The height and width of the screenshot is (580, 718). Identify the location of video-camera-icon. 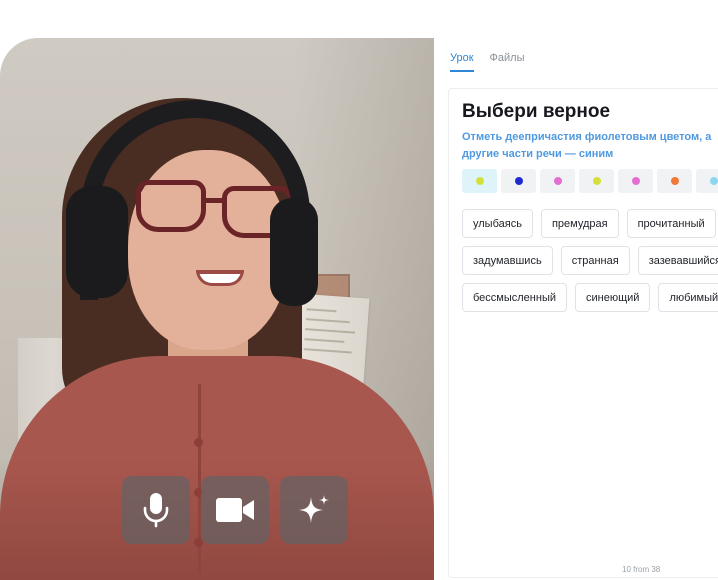
(235, 510).